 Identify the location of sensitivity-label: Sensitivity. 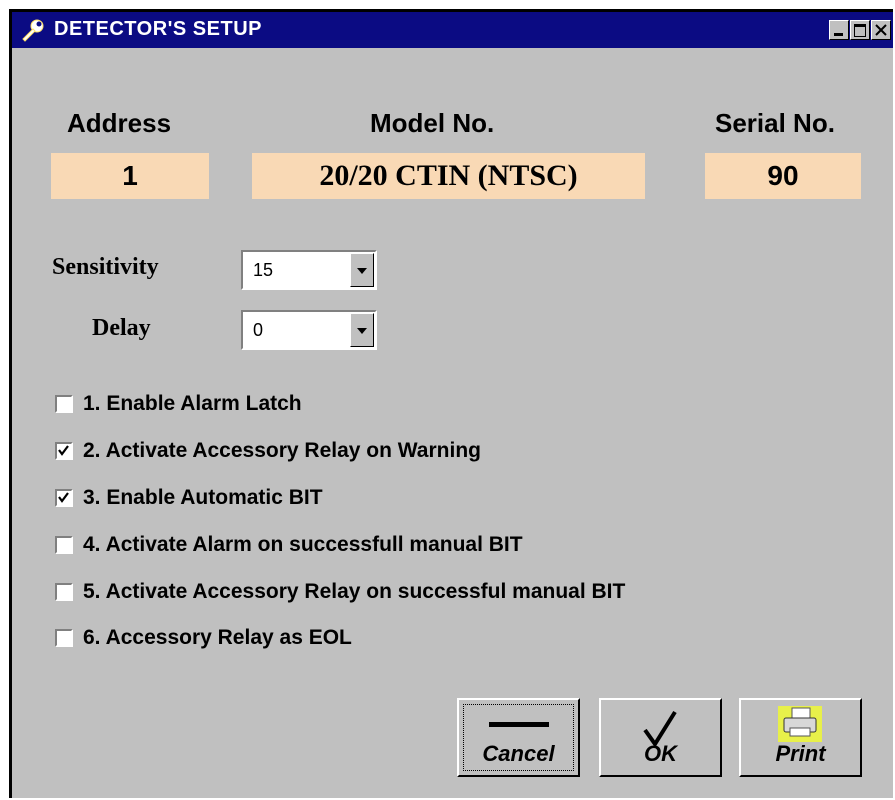
(105, 267).